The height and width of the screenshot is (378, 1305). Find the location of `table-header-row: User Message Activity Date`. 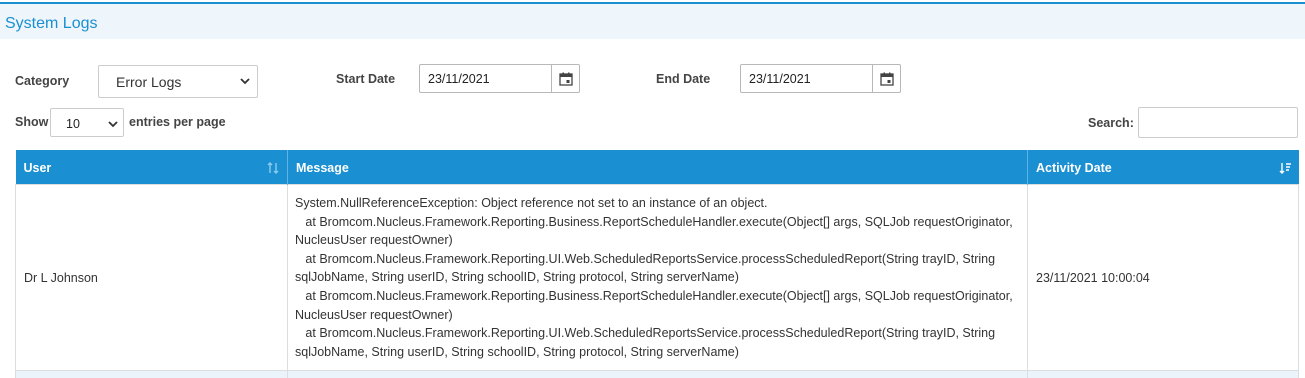

table-header-row: User Message Activity Date is located at coordinates (657, 167).